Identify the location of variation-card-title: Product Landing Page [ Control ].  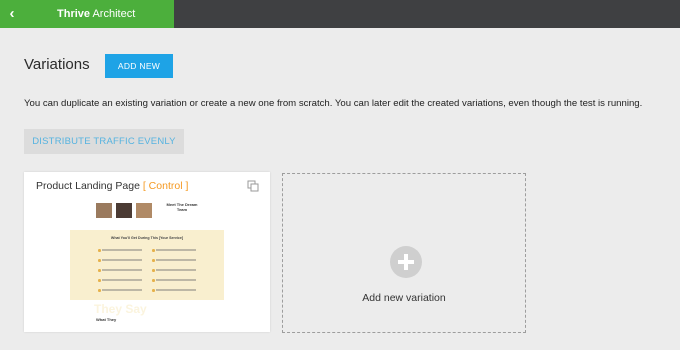
(112, 186).